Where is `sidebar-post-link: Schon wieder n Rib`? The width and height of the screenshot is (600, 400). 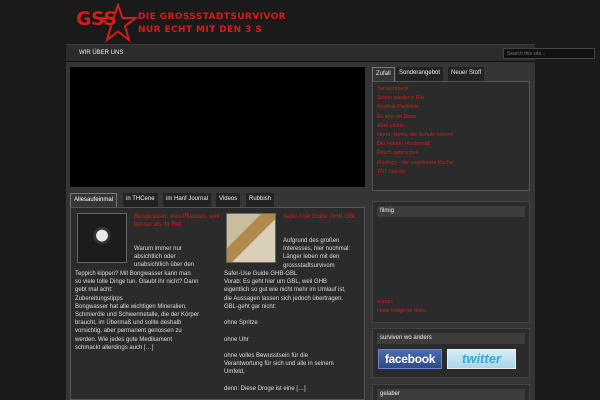 sidebar-post-link: Schon wieder n Rib is located at coordinates (451, 98).